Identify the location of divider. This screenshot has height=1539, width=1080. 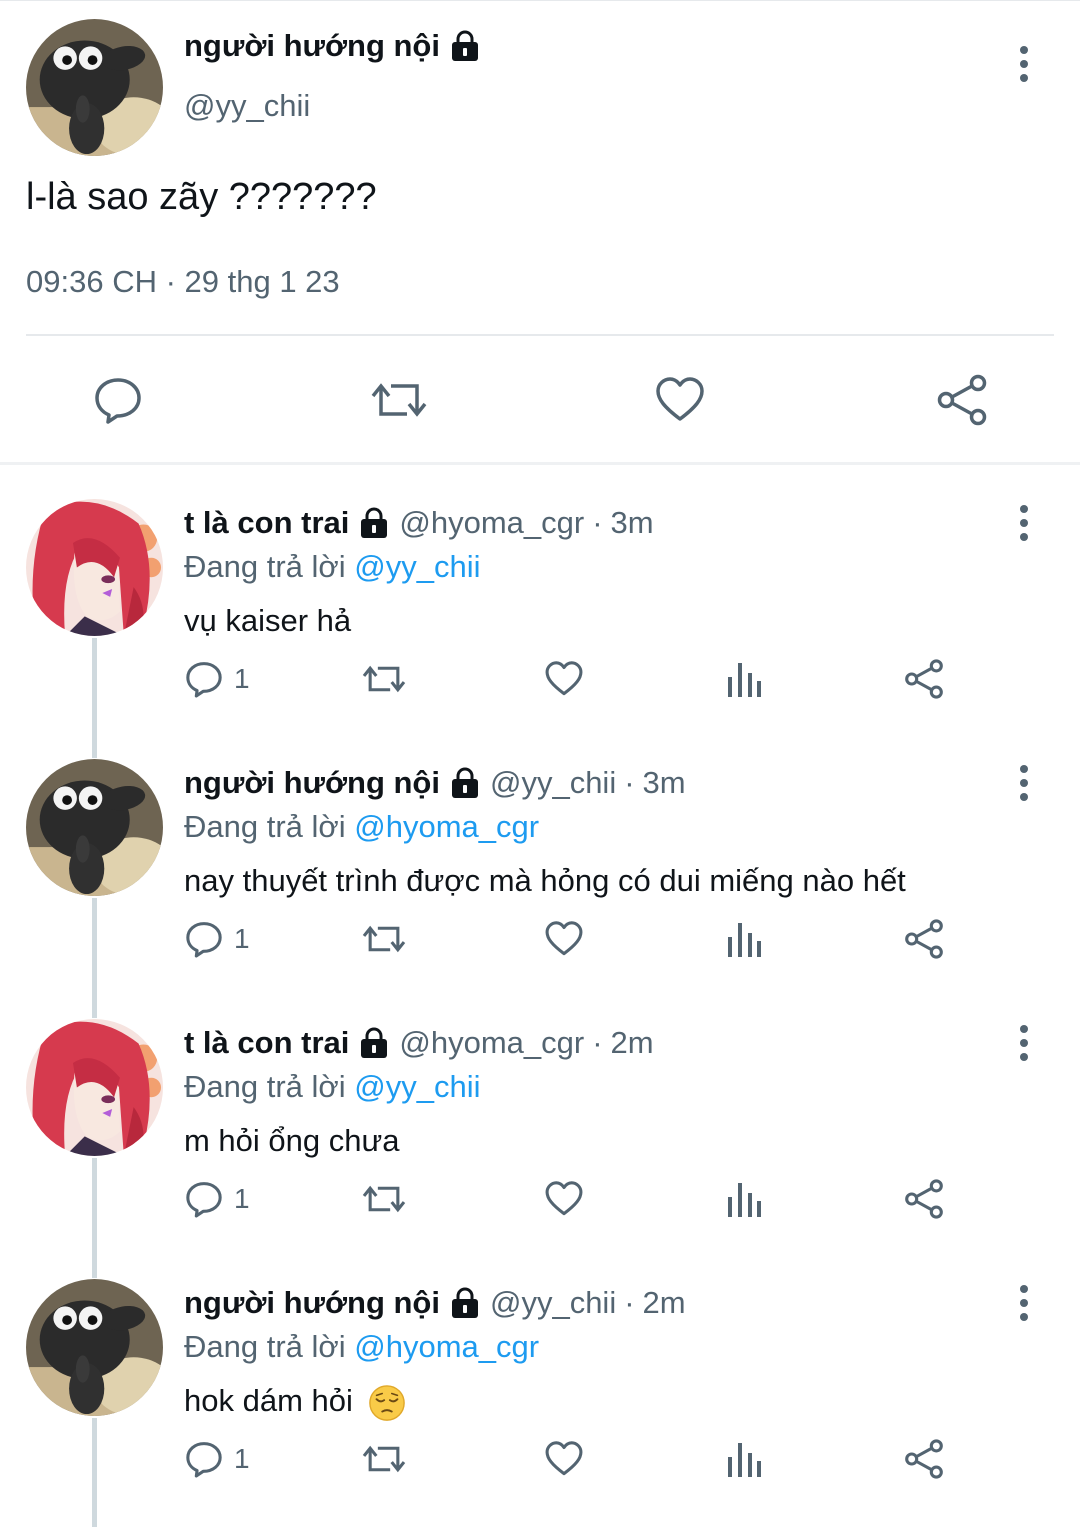
(540, 335).